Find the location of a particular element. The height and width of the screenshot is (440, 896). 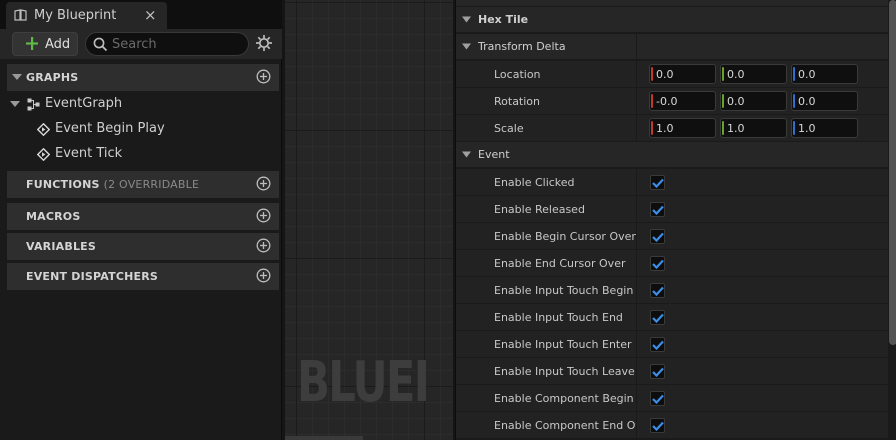

location-z-field is located at coordinates (824, 74).